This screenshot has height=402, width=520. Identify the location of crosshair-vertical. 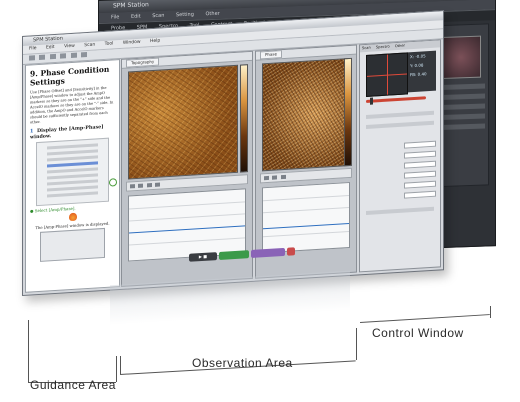
(387, 74).